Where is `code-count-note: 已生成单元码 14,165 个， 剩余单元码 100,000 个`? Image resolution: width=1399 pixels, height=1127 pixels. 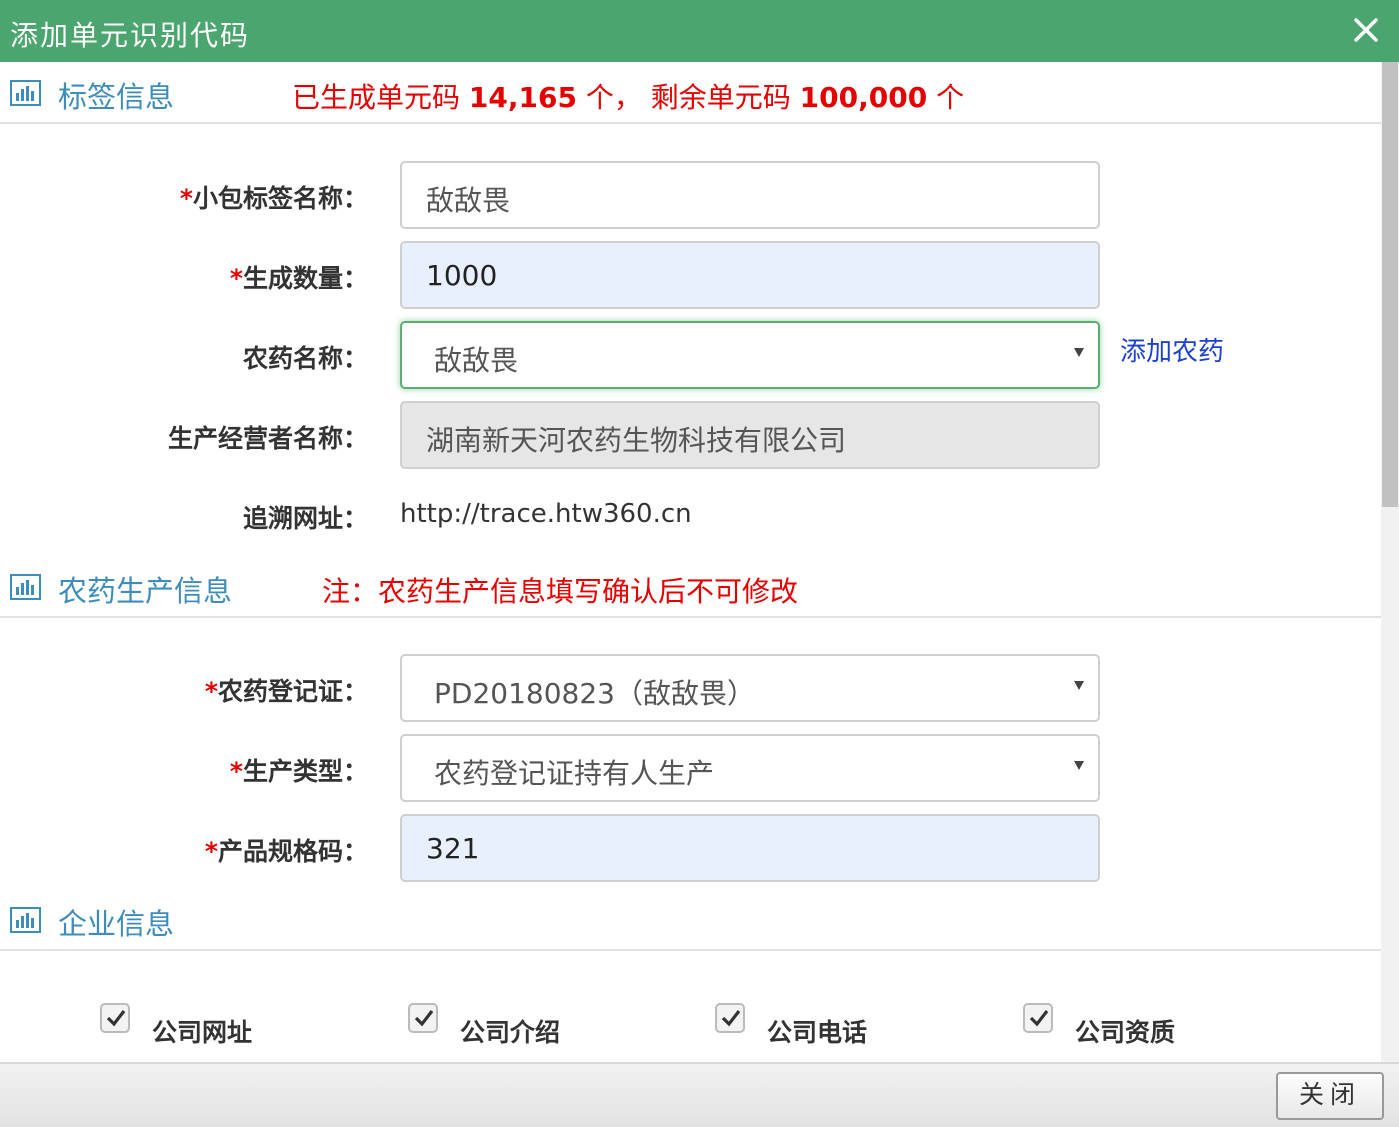
code-count-note: 已生成单元码 14,165 个， 剩余单元码 100,000 个 is located at coordinates (628, 97).